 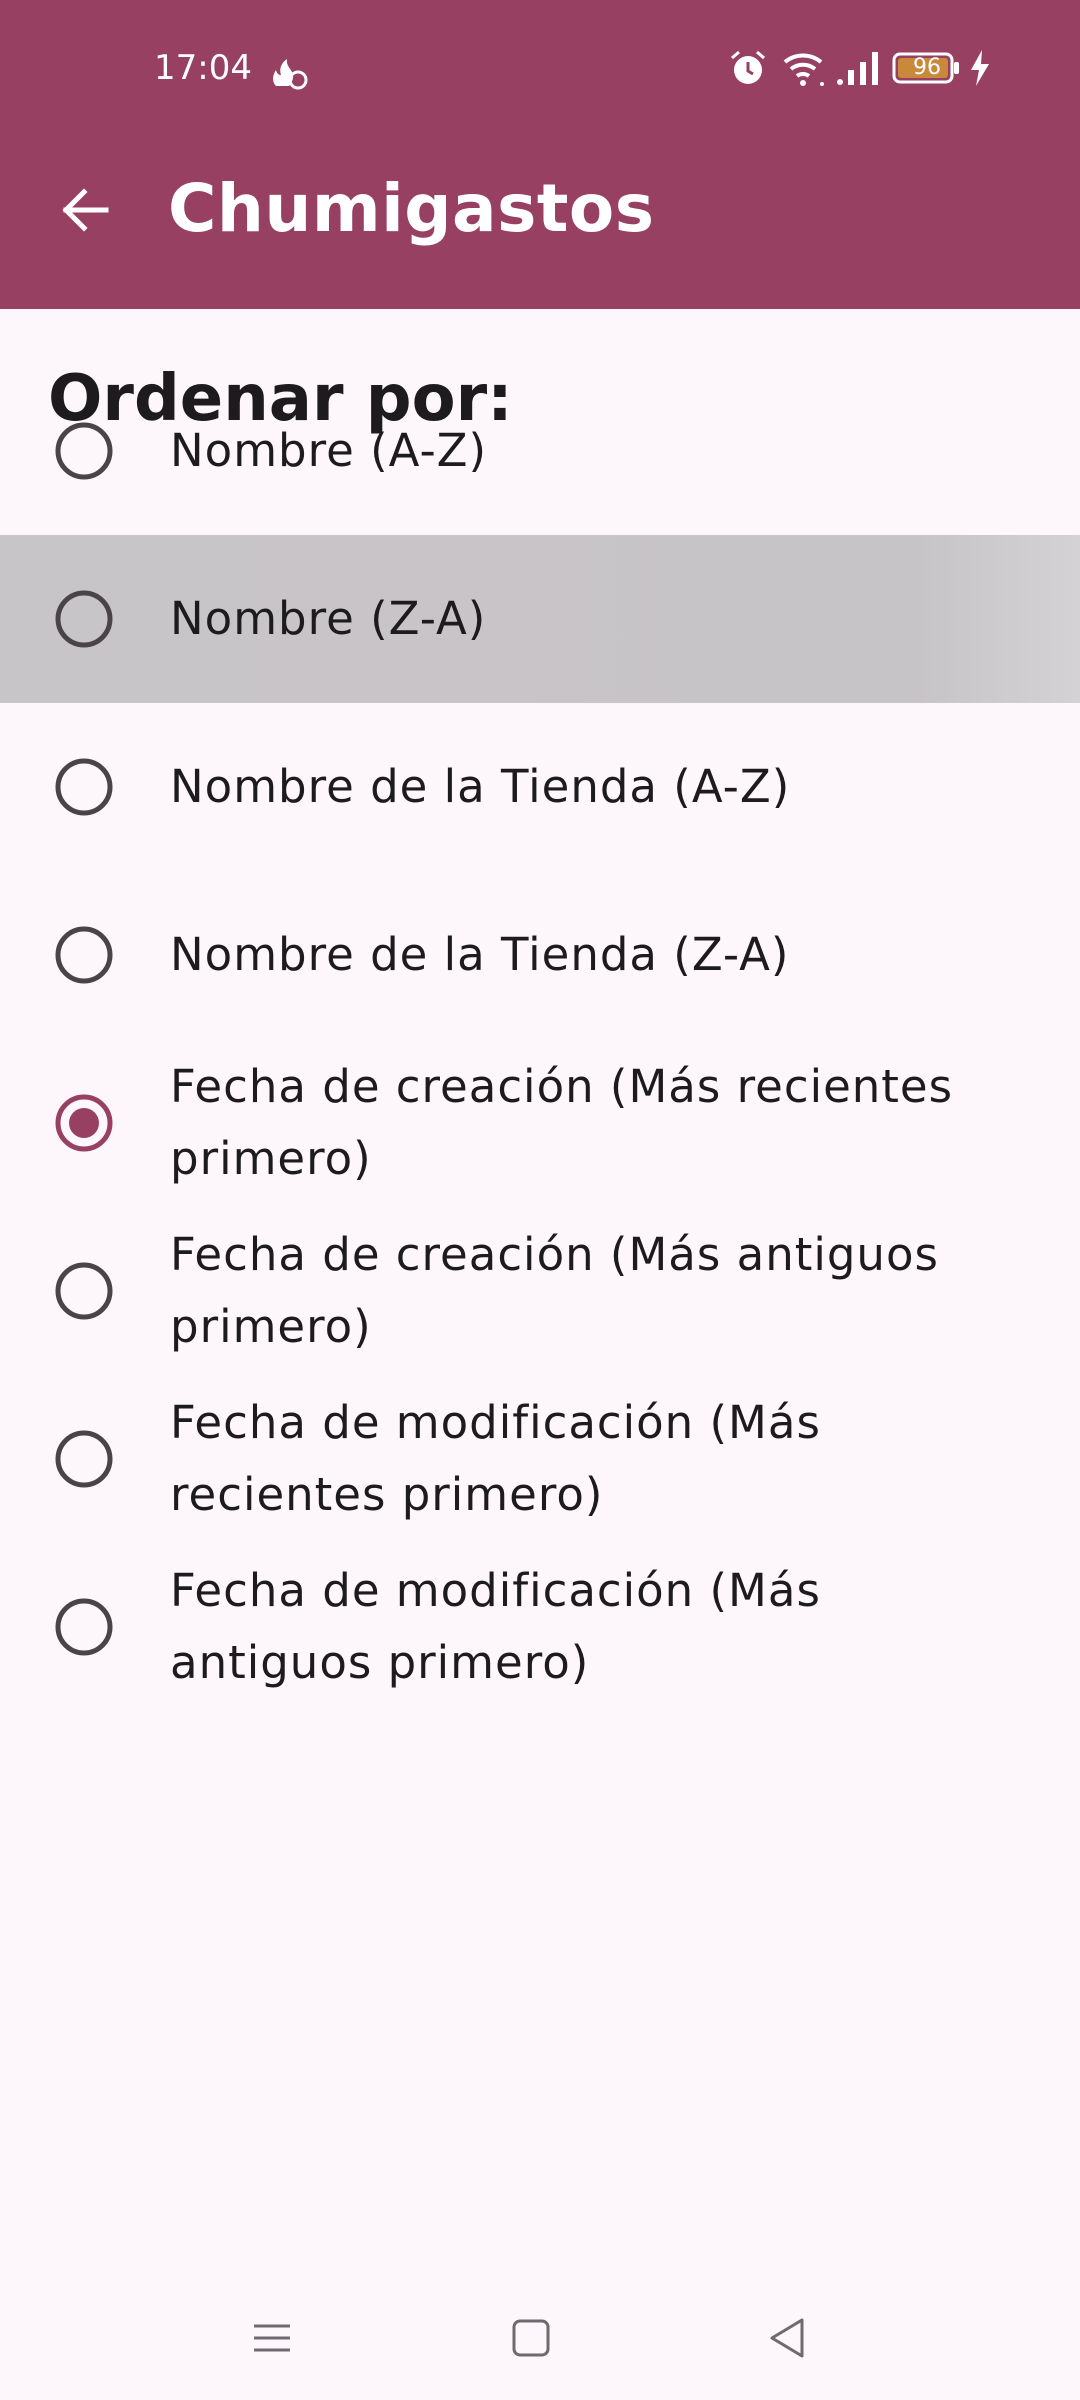 What do you see at coordinates (480, 954) in the screenshot?
I see `sort-option-label: Nombre de la Tienda (Z-A)` at bounding box center [480, 954].